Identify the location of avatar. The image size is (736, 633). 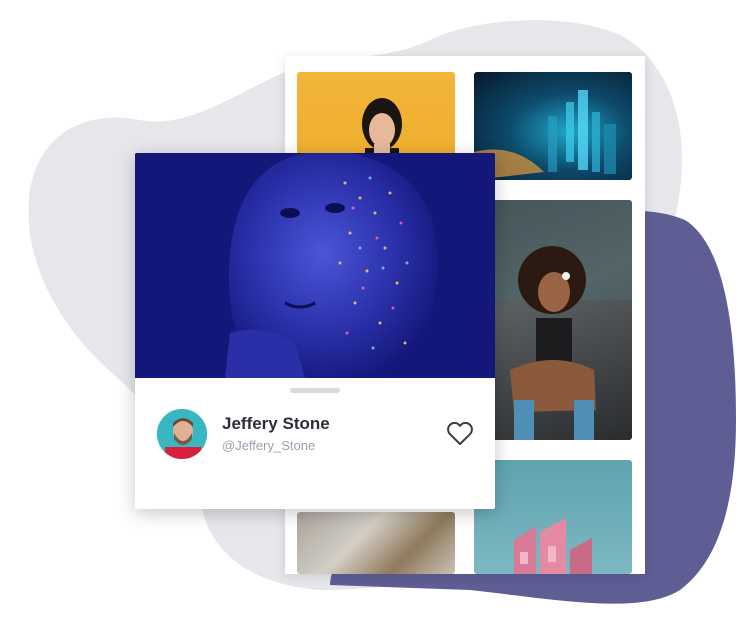
(182, 434).